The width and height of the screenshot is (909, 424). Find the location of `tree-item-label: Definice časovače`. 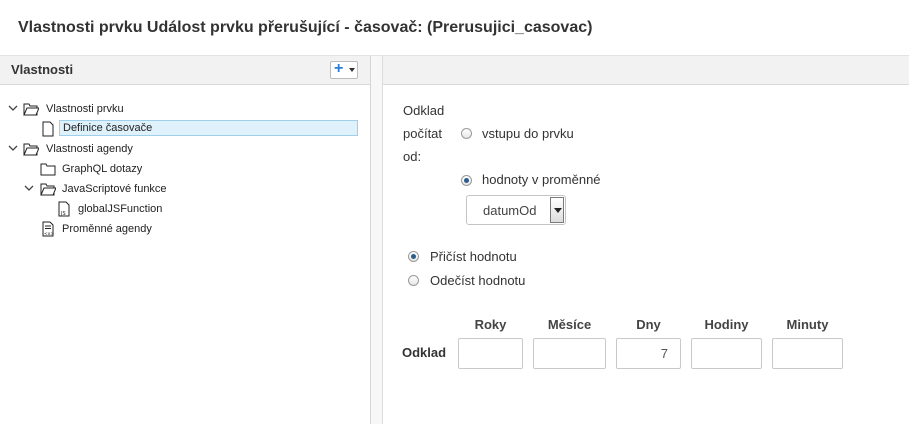

tree-item-label: Definice časovače is located at coordinates (208, 128).